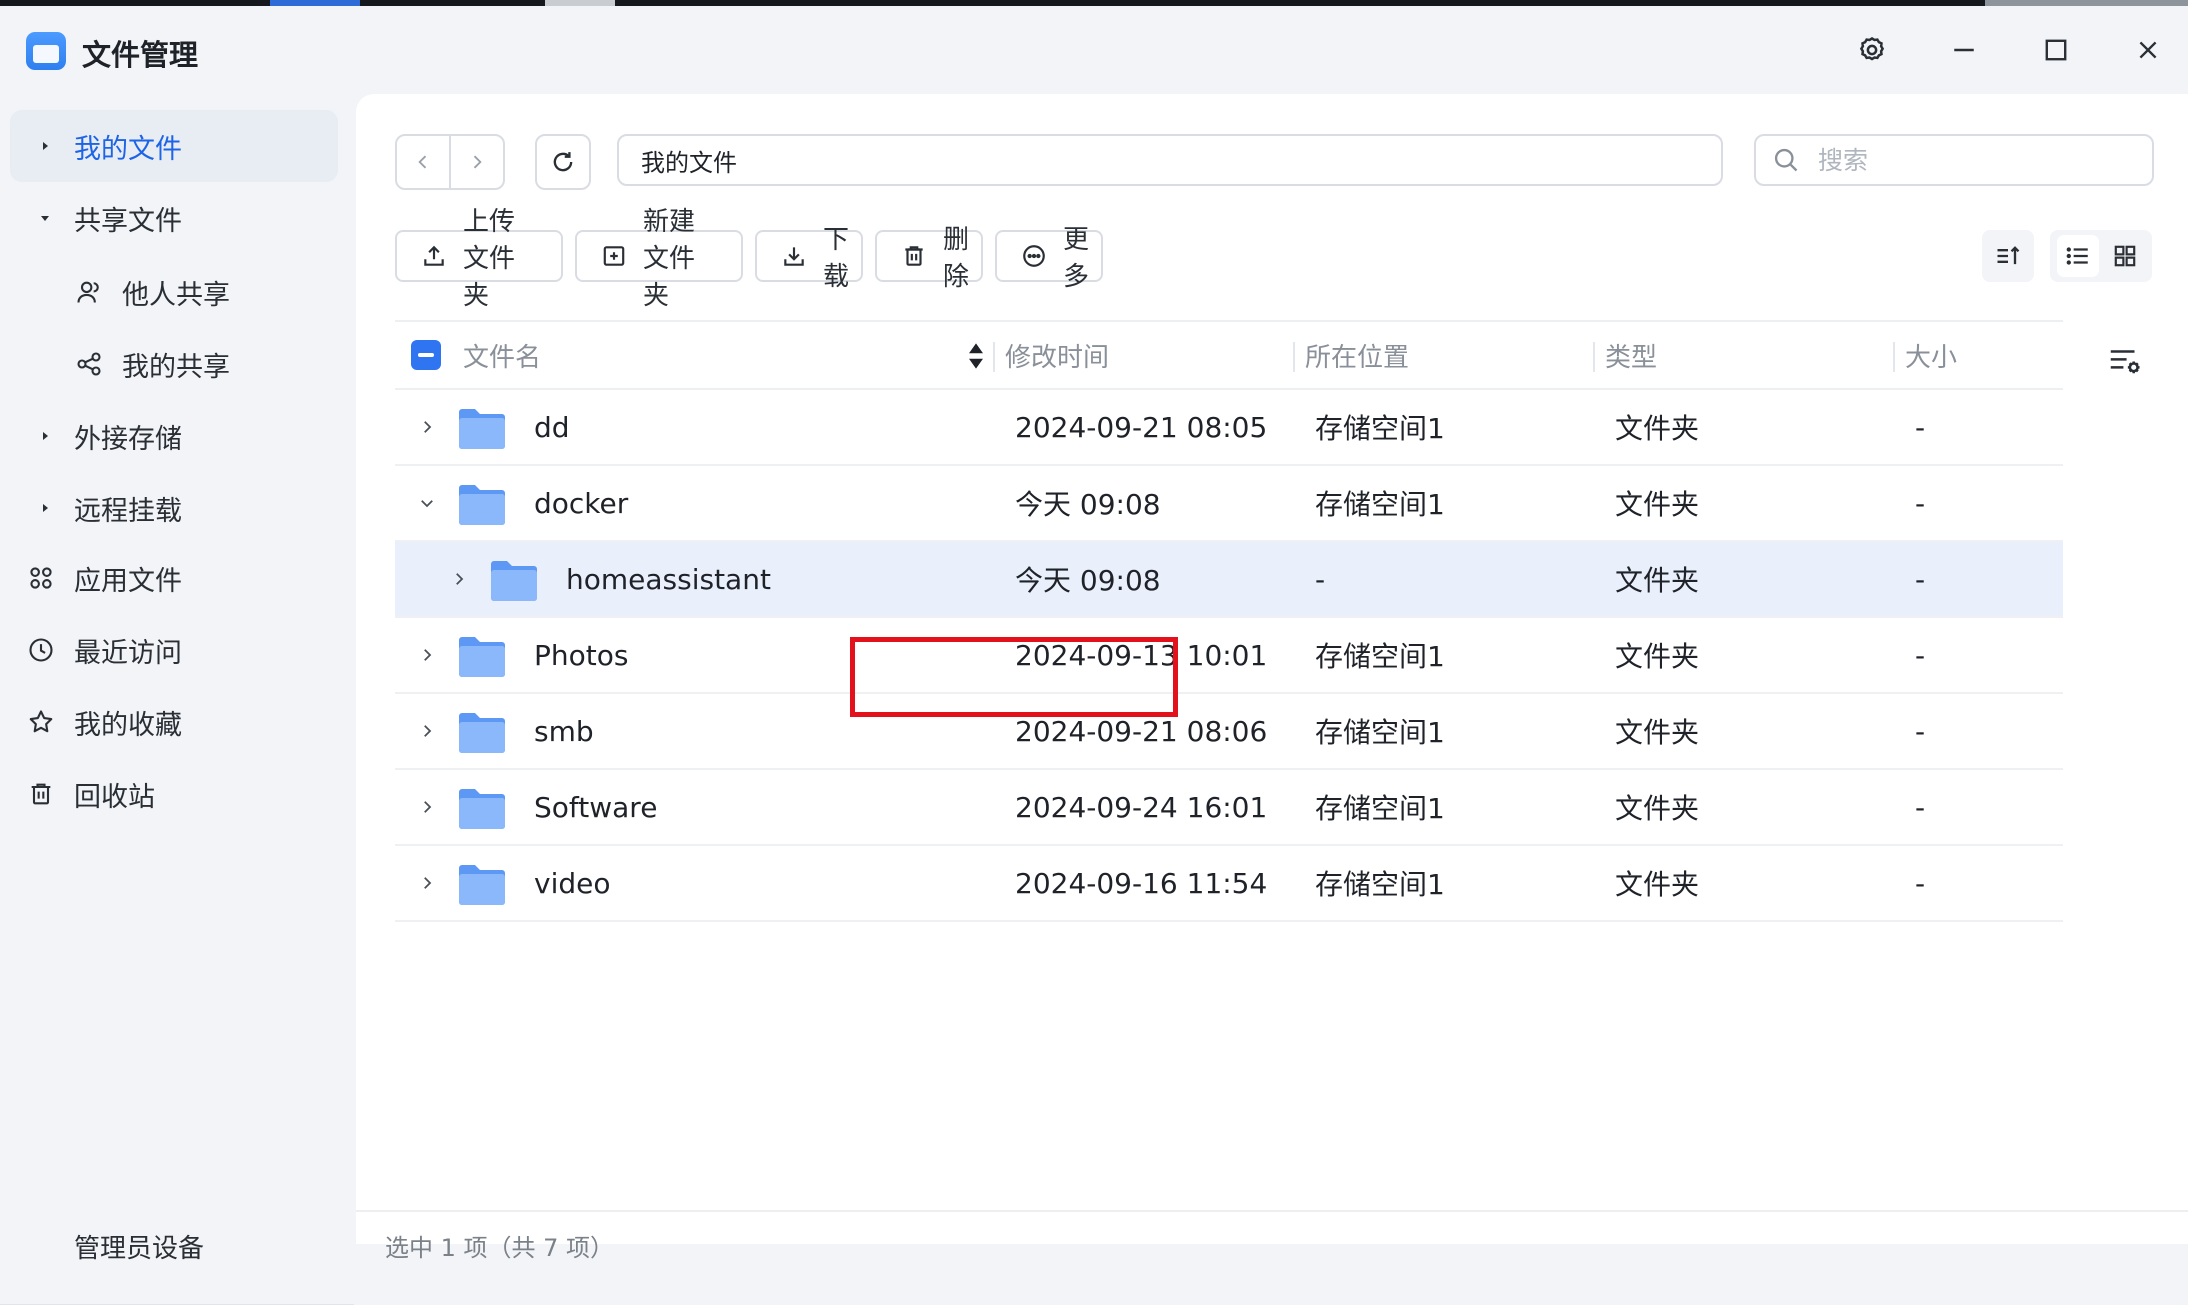 This screenshot has height=1305, width=2188. What do you see at coordinates (809, 258) in the screenshot?
I see `download-button: 下载` at bounding box center [809, 258].